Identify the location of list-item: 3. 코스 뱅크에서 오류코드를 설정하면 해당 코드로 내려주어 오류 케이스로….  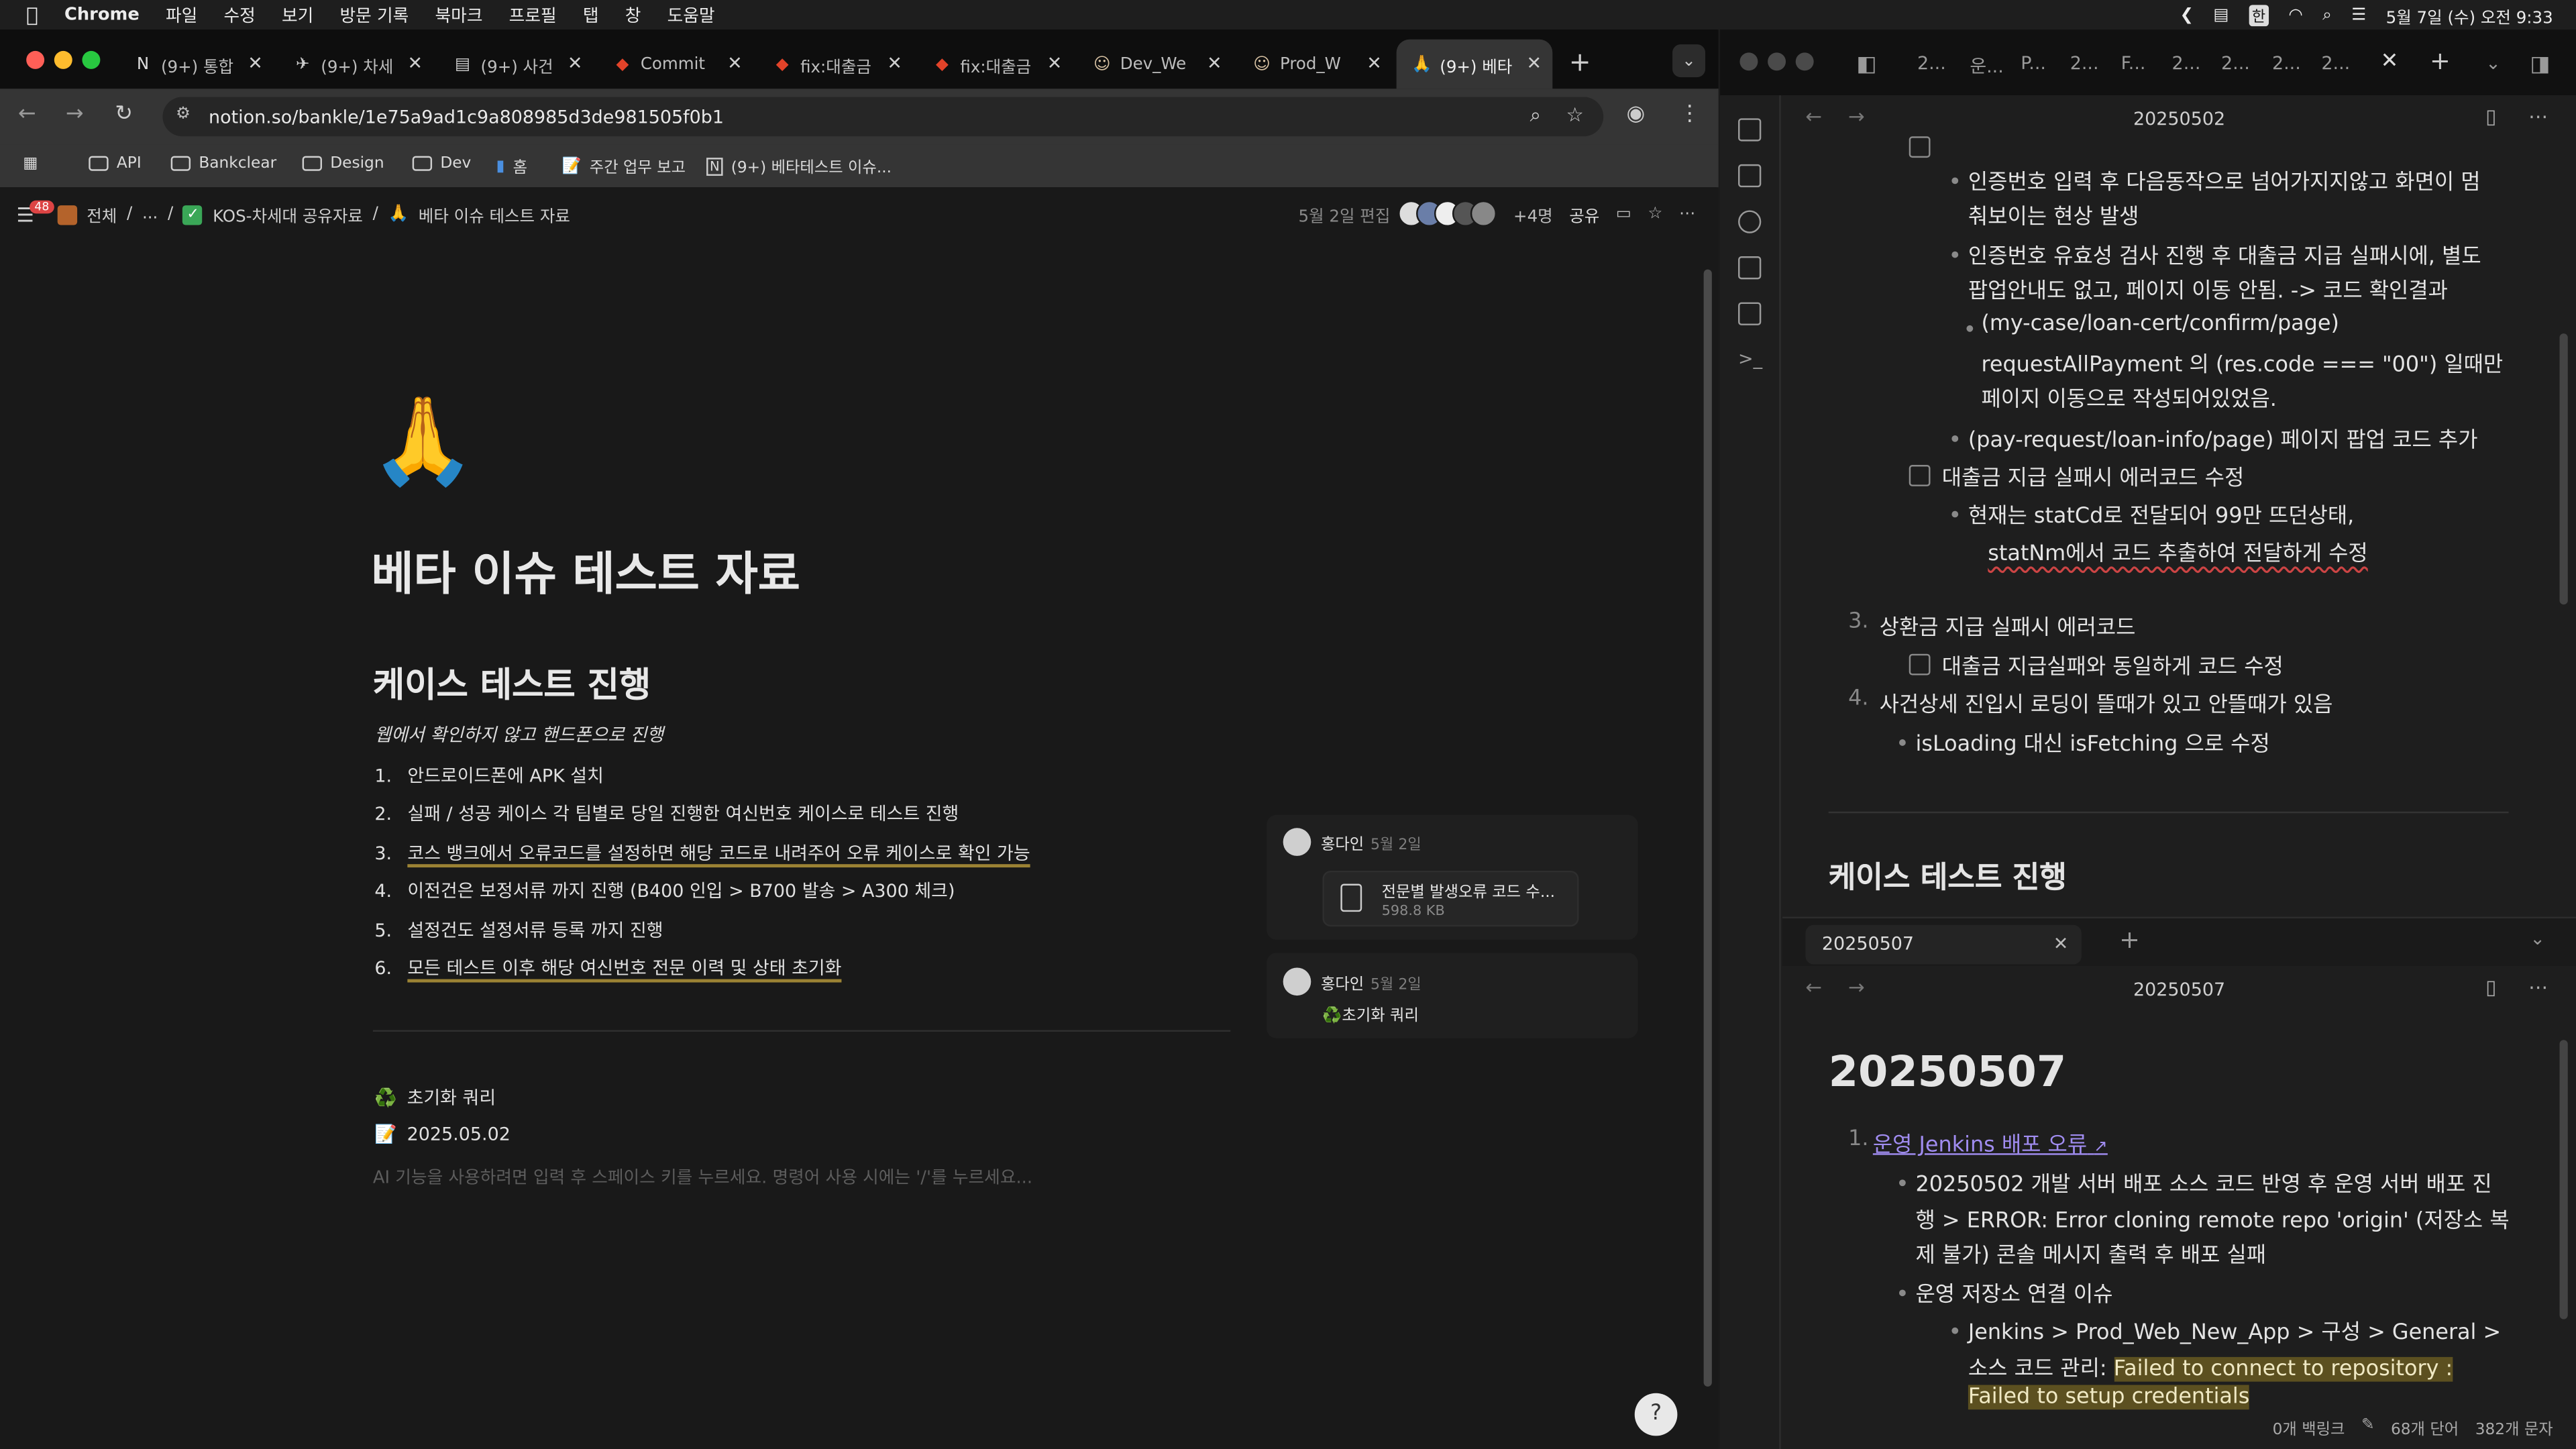
(702, 852).